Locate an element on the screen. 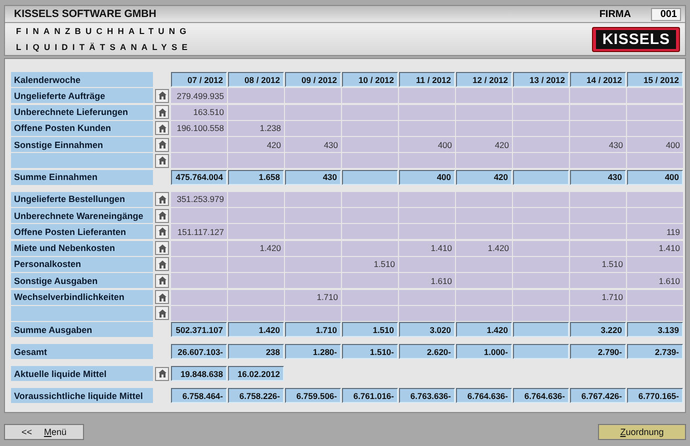 The height and width of the screenshot is (446, 690). table-cell: 351.253.979 is located at coordinates (199, 199).